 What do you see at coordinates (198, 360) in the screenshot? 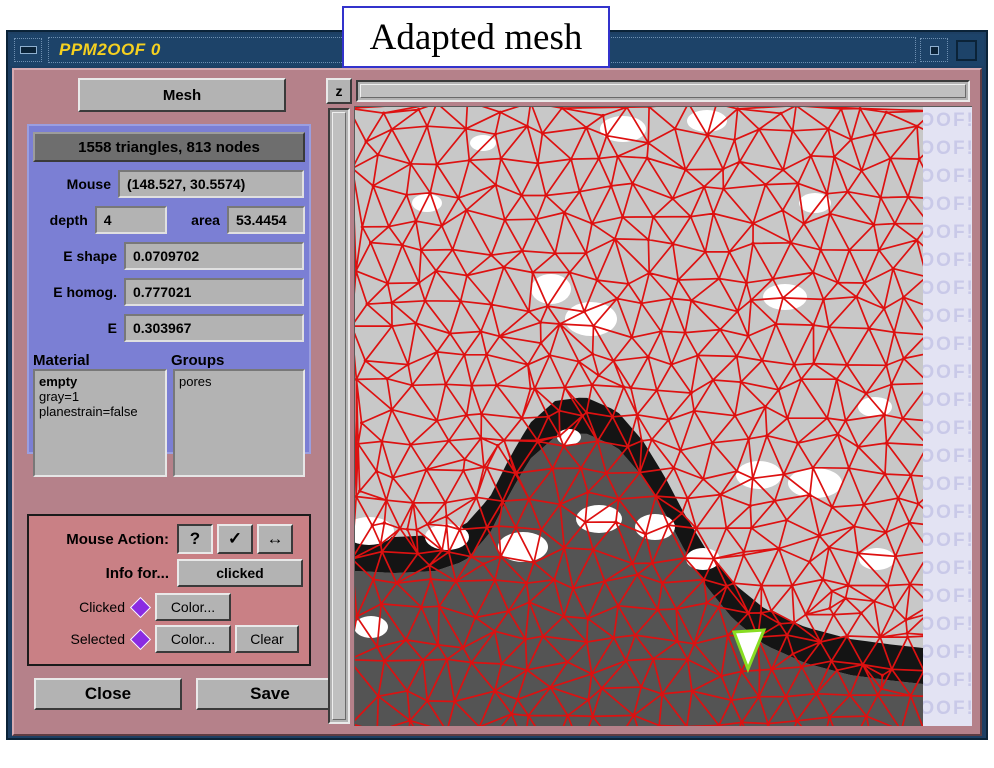
I see `groups-label: Groups` at bounding box center [198, 360].